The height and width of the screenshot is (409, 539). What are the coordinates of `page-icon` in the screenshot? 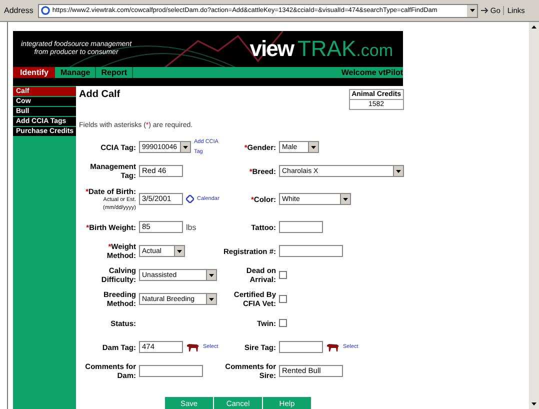 It's located at (45, 10).